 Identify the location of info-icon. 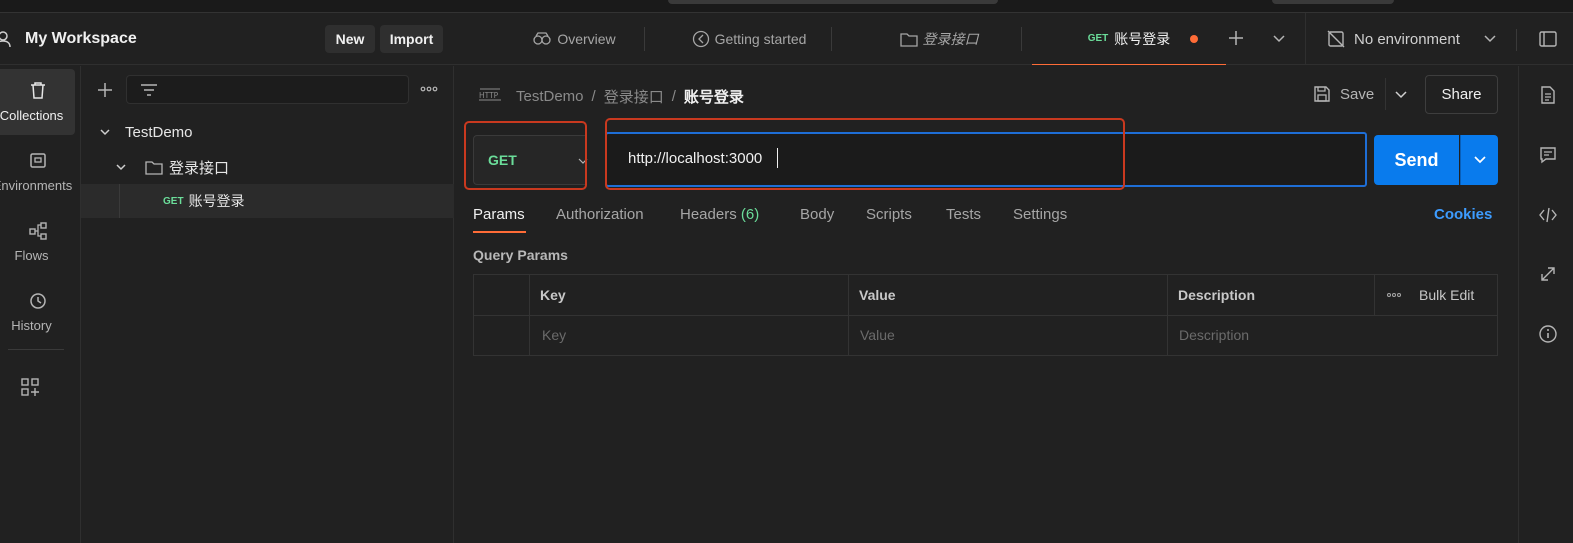
(1548, 334).